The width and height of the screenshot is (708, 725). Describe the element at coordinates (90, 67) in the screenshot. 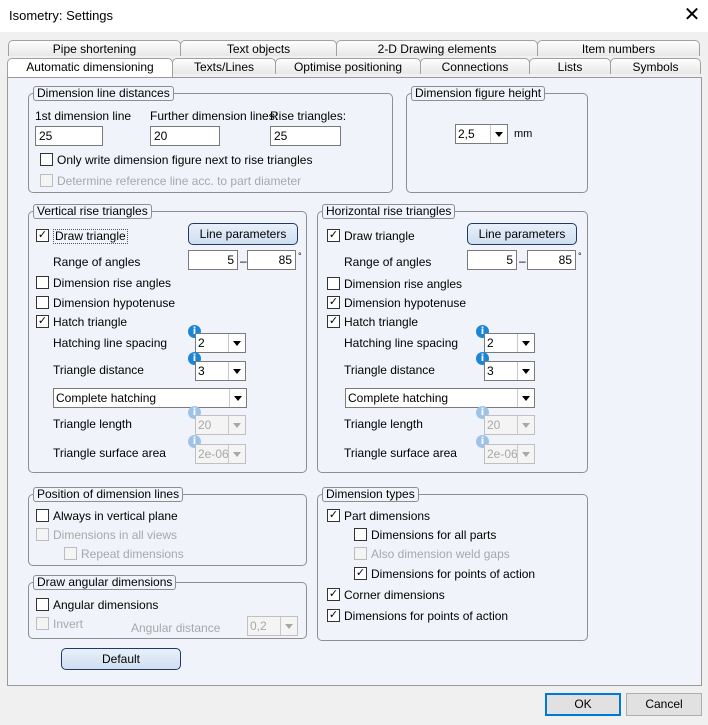

I see `tab-automatic-dimensioning: Automatic dimensioning` at that location.